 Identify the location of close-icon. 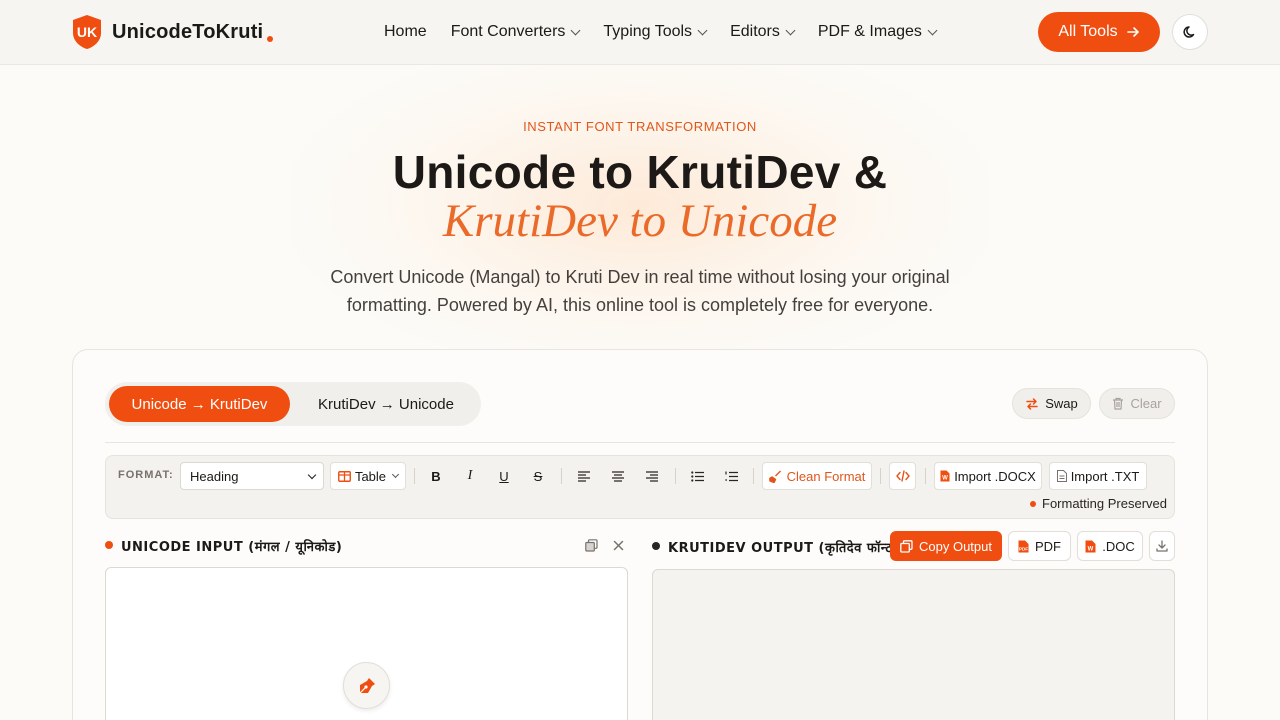
(618, 545).